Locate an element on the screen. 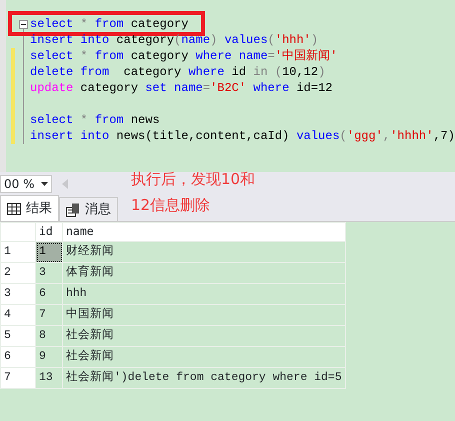 This screenshot has width=455, height=421. annotation-text: 12信息删除 is located at coordinates (171, 205).